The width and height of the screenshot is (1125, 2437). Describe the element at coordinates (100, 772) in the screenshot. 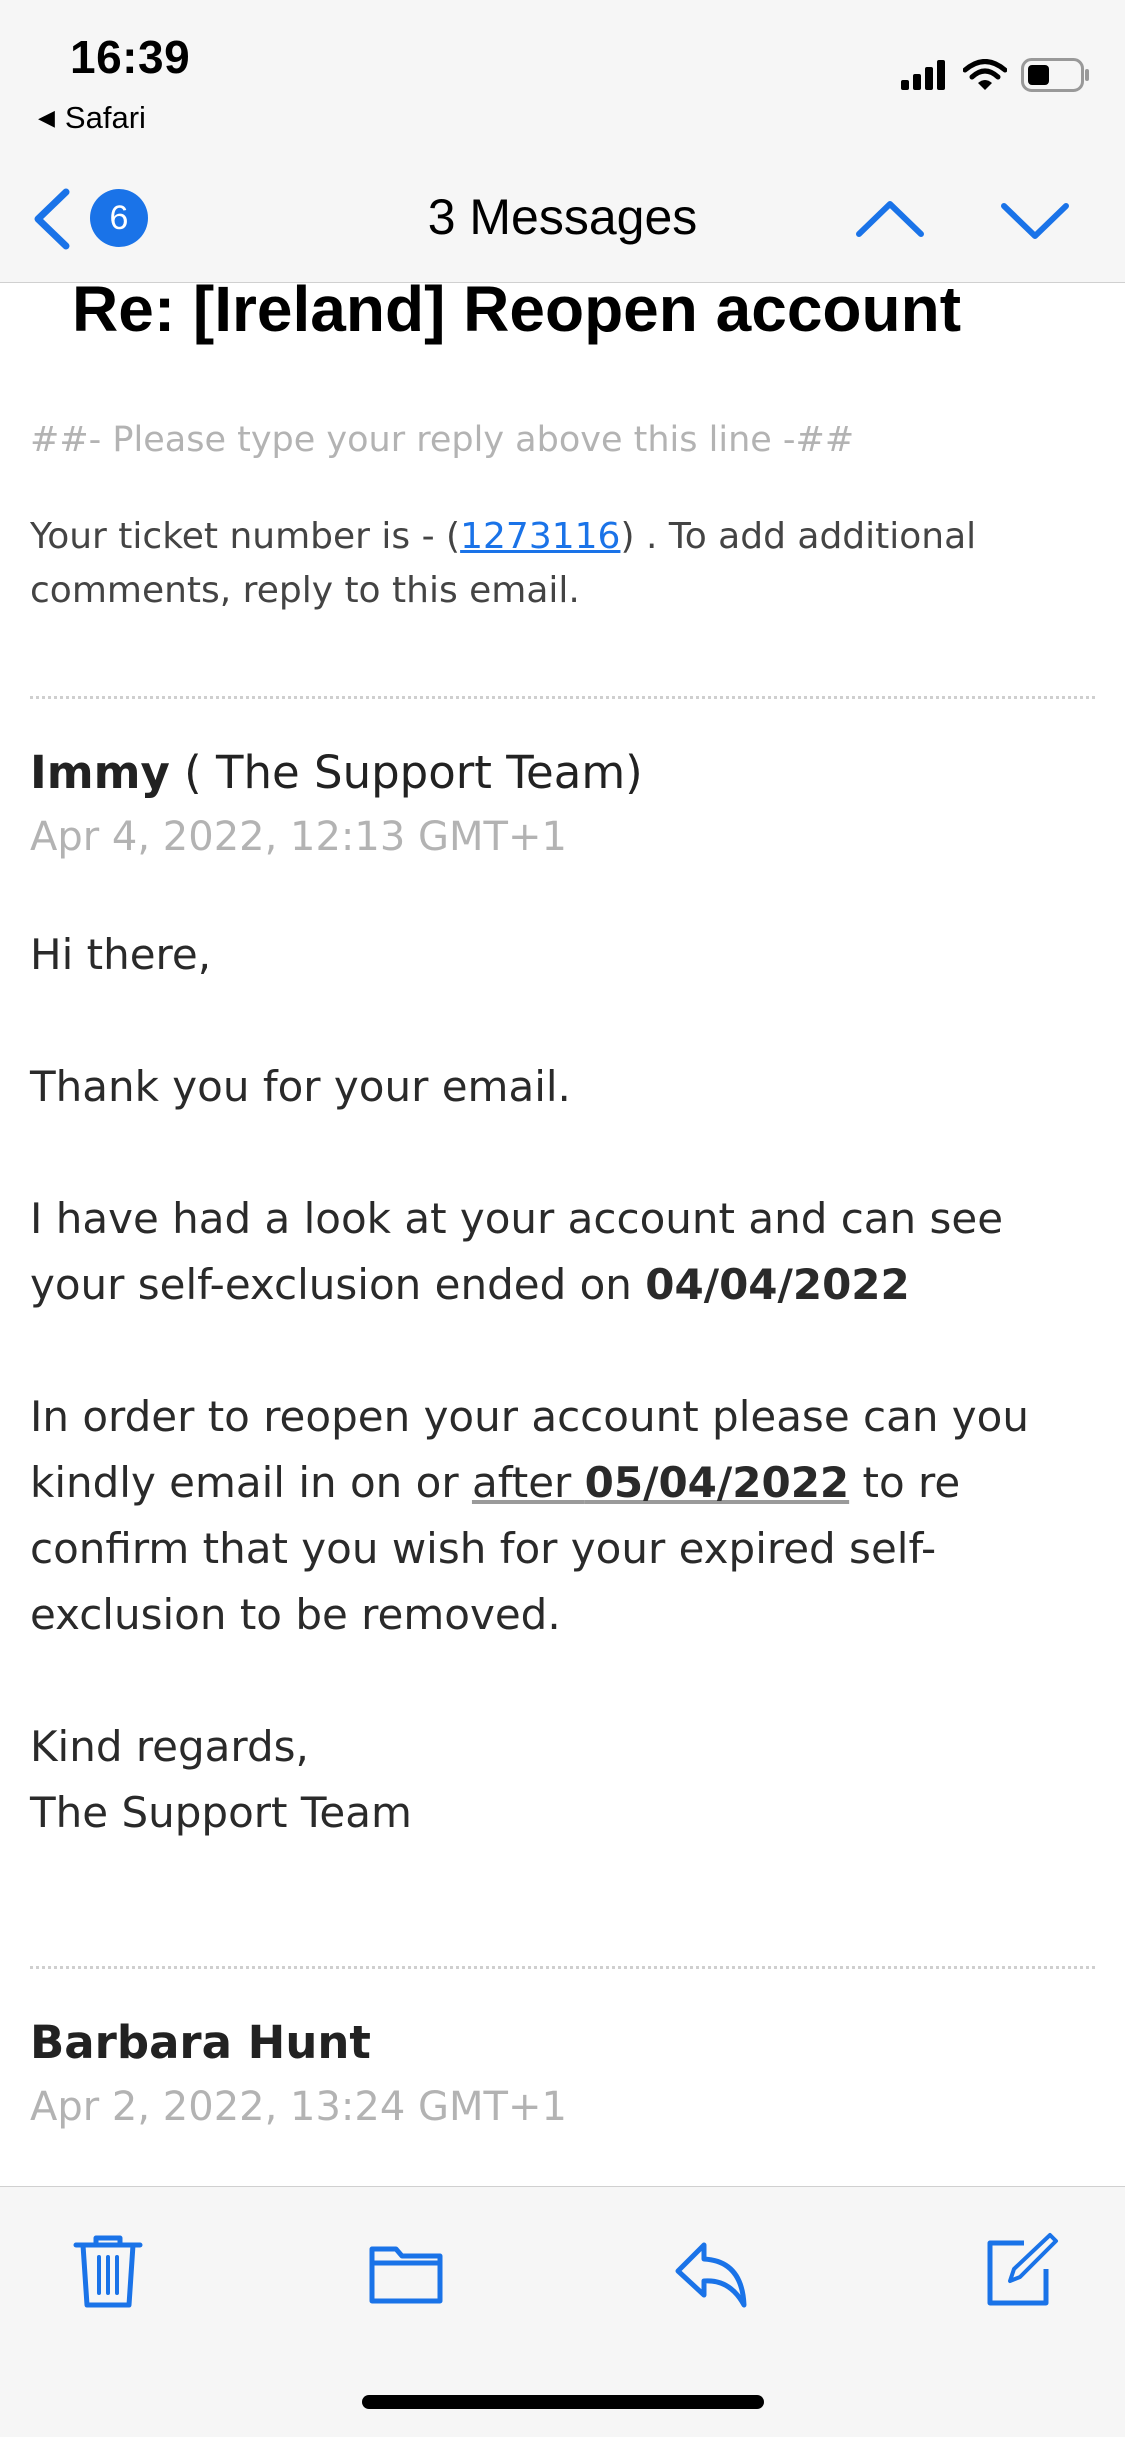

I see `sender-name: Immy` at that location.